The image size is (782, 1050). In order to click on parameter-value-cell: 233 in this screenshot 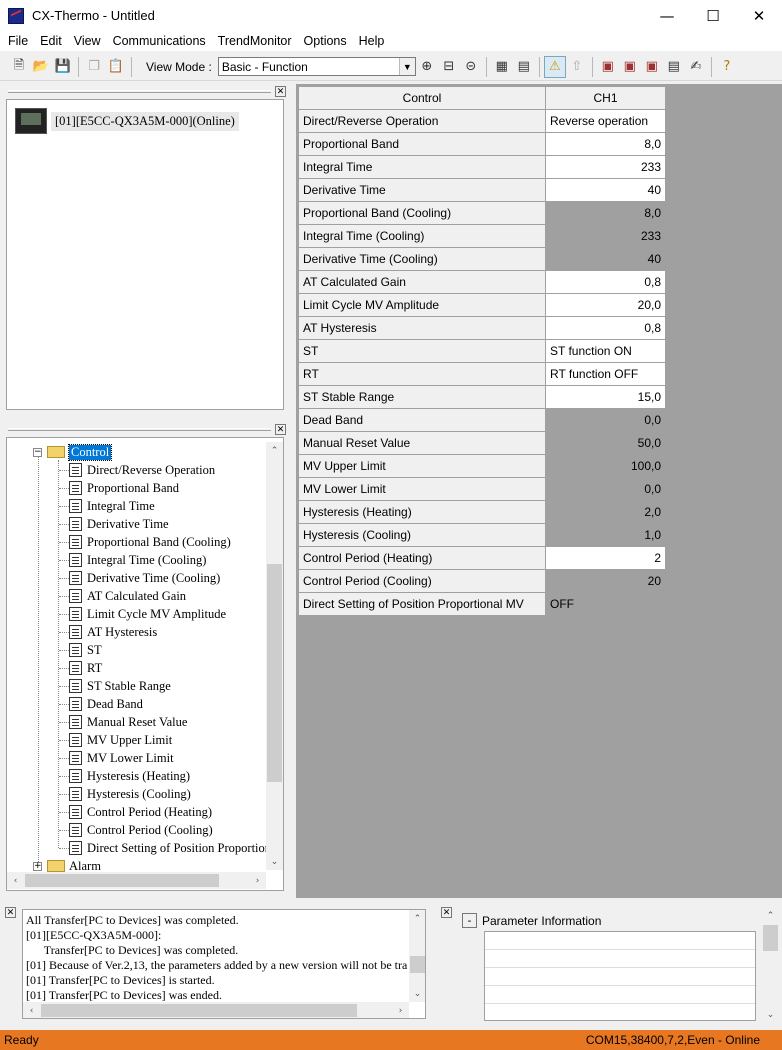, I will do `click(605, 167)`.